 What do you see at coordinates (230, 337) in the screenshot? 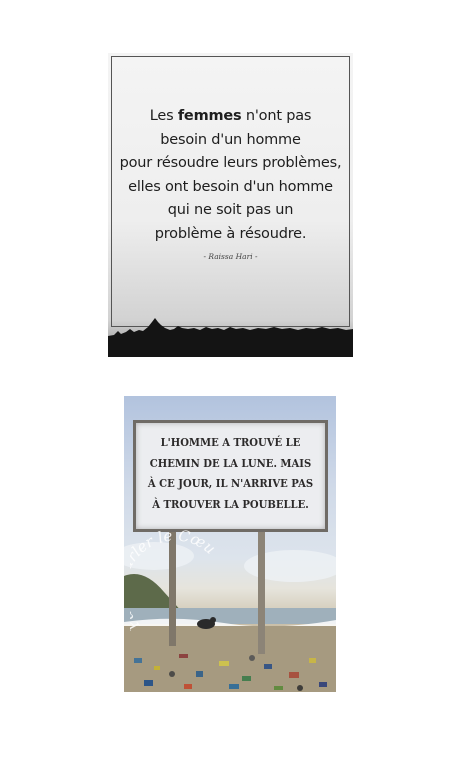
I see `tree-silhouette` at bounding box center [230, 337].